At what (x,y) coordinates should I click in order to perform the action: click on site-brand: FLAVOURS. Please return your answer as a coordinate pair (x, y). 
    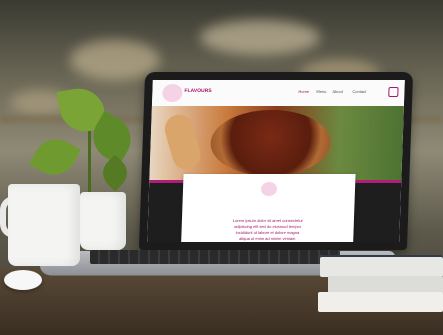
    Looking at the image, I should click on (198, 91).